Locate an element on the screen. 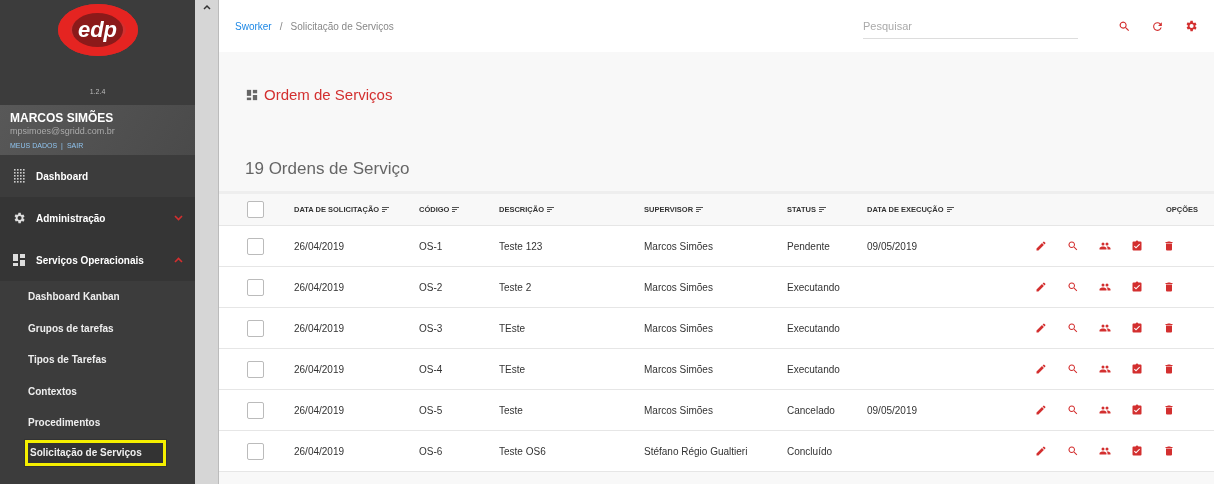 This screenshot has height=484, width=1214. page-title: Ordem de Serviços is located at coordinates (328, 94).